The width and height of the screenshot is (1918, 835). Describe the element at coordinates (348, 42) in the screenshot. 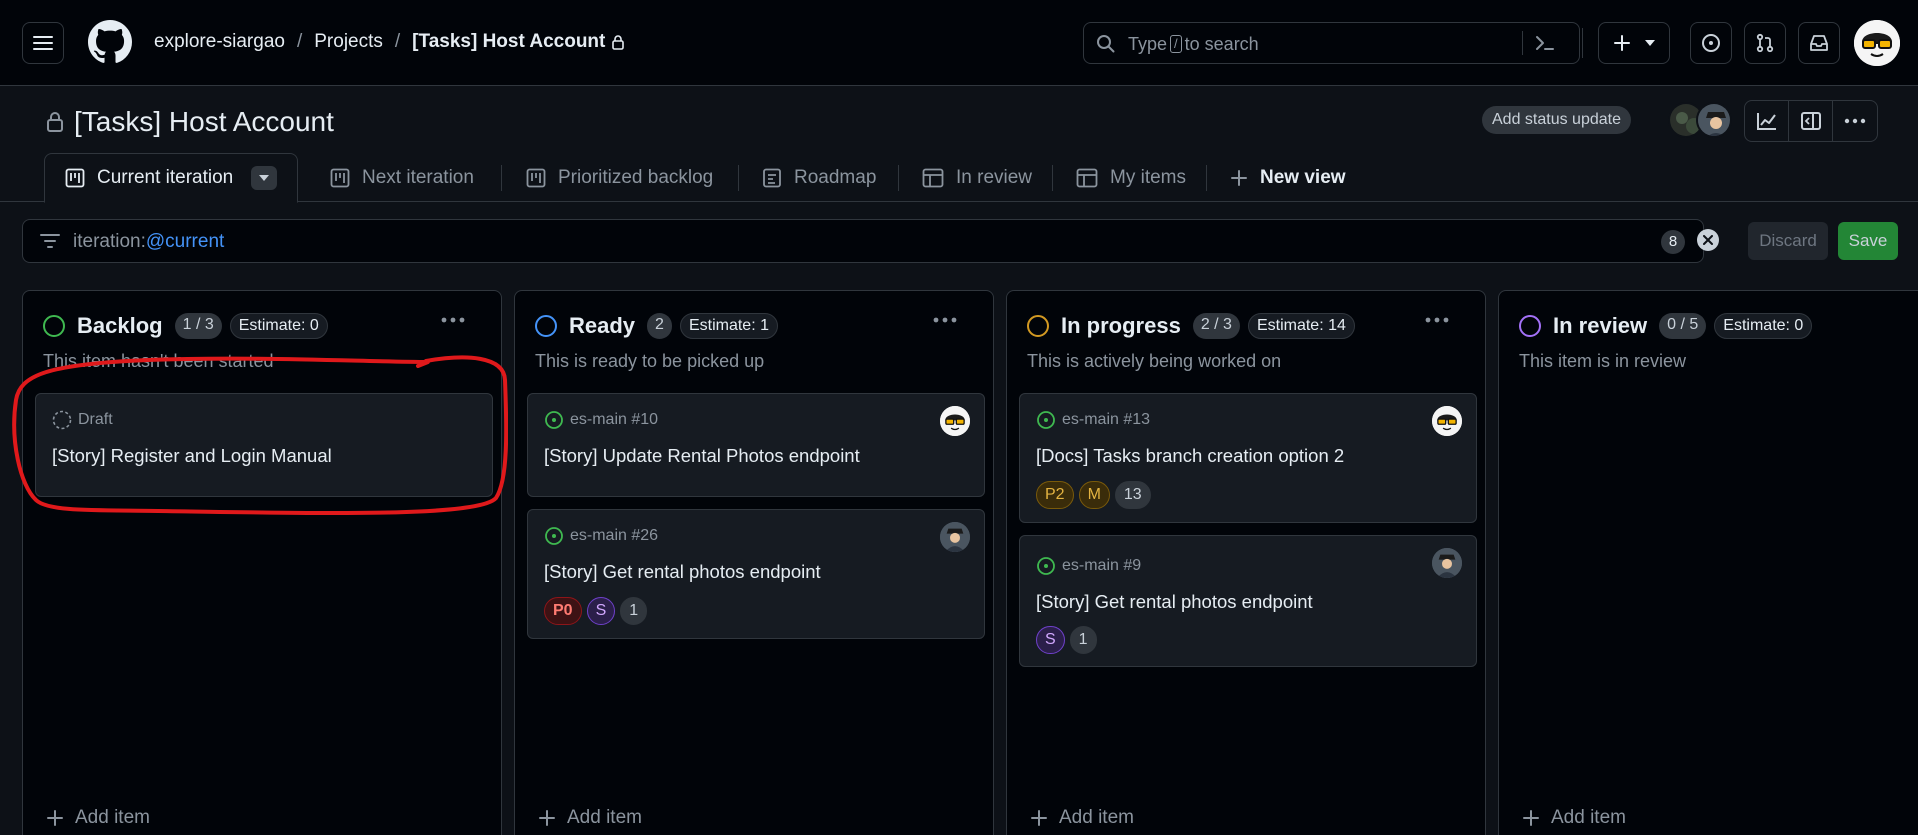

I see `breadcrumb-projects-link: Projects` at that location.